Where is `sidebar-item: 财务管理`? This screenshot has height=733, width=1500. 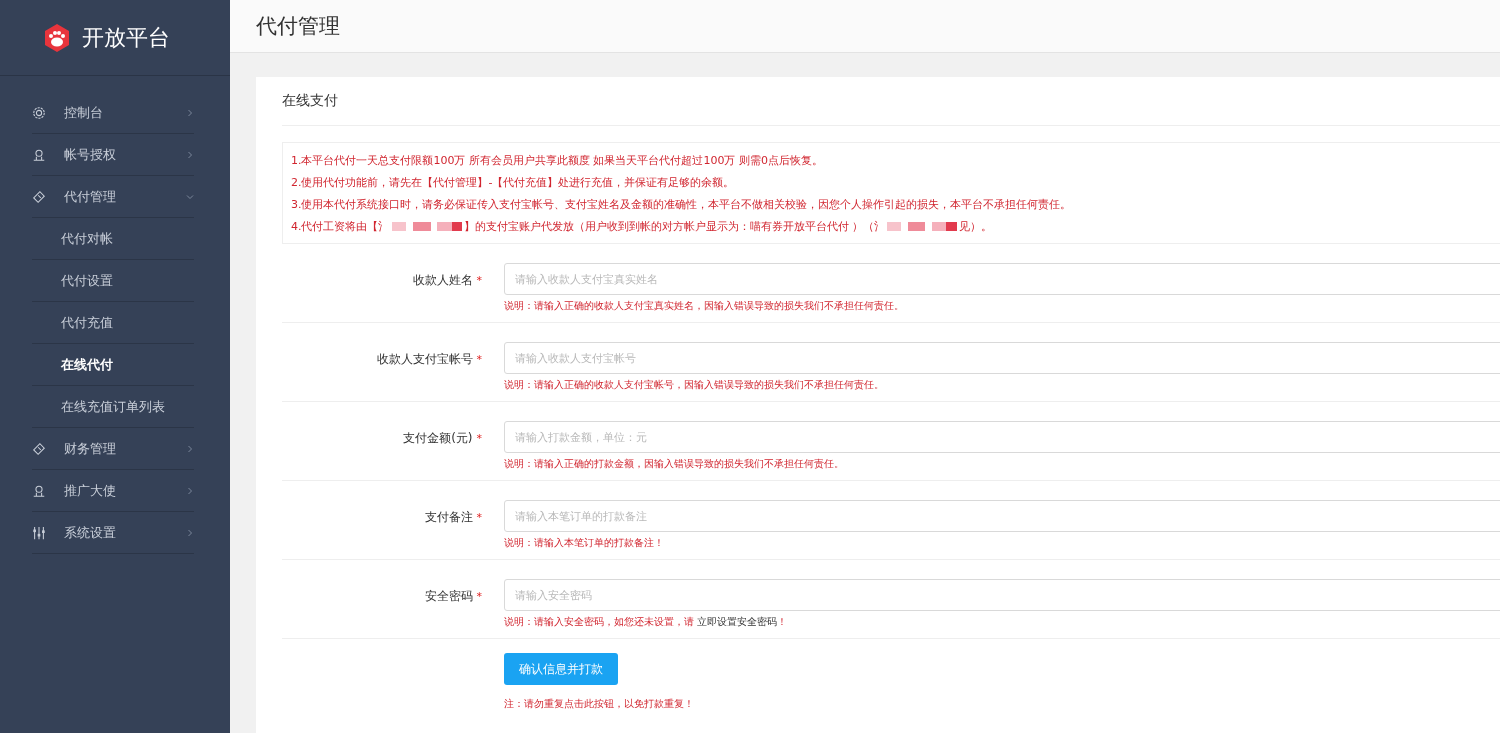
sidebar-item: 财务管理 is located at coordinates (113, 449).